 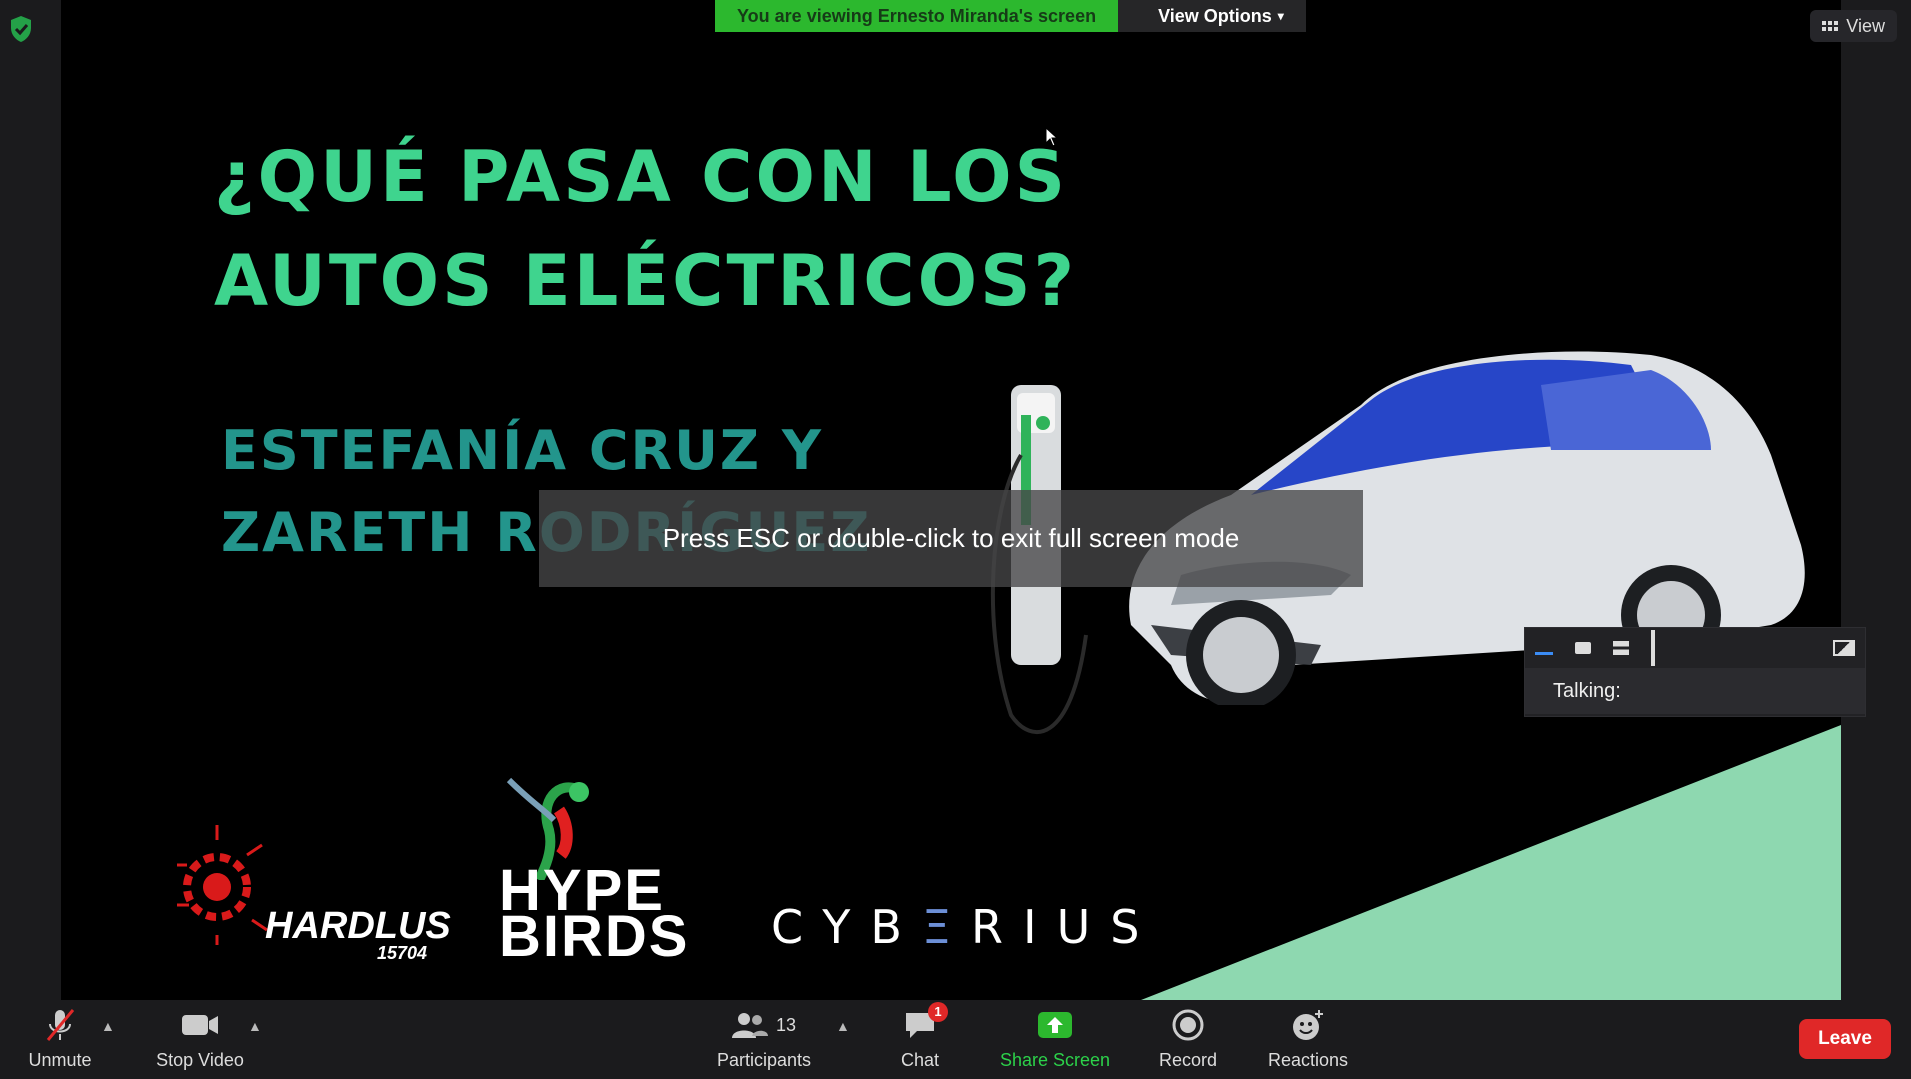 What do you see at coordinates (108, 1026) in the screenshot?
I see `audio-options-caret: ▲` at bounding box center [108, 1026].